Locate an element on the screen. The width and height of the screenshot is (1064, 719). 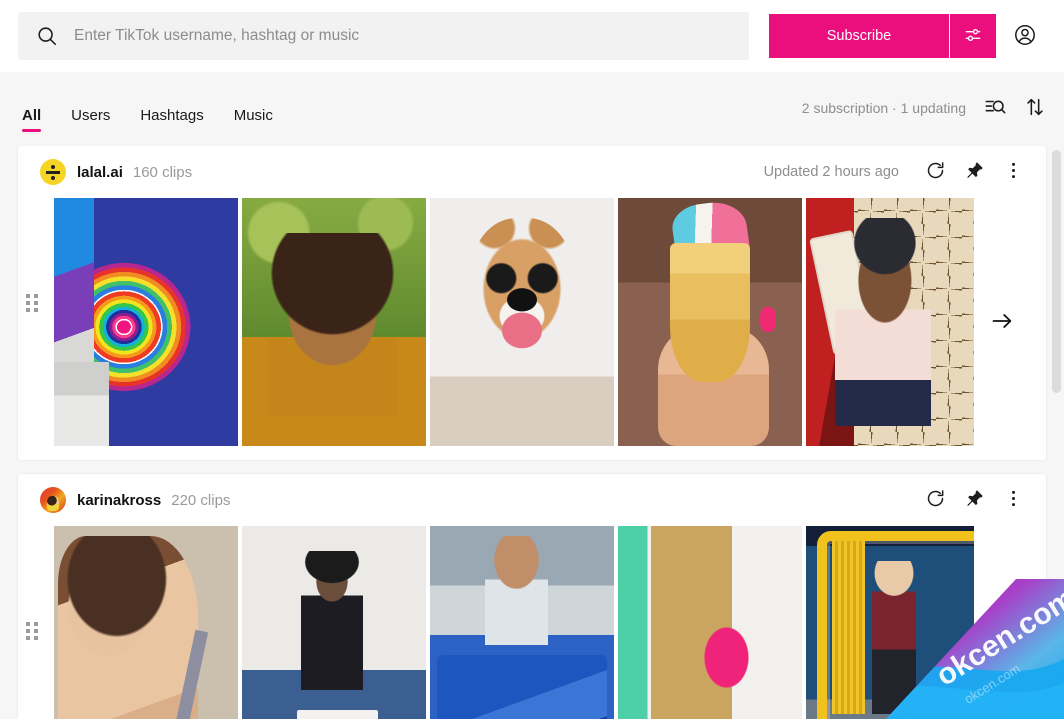
search-input is located at coordinates (404, 36).